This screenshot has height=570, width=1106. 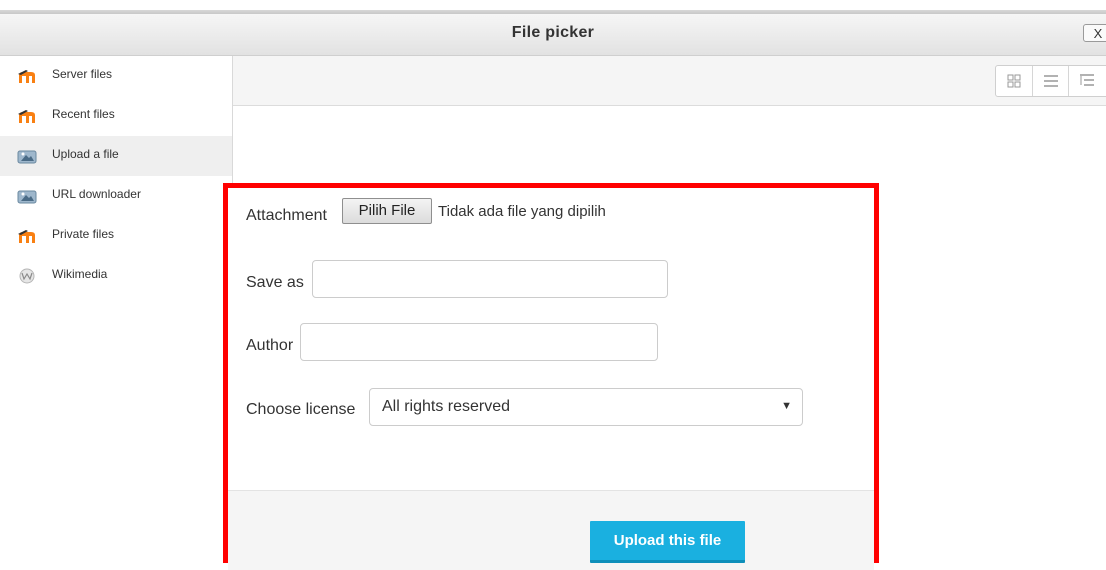 I want to click on icon-view-button, so click(x=1014, y=81).